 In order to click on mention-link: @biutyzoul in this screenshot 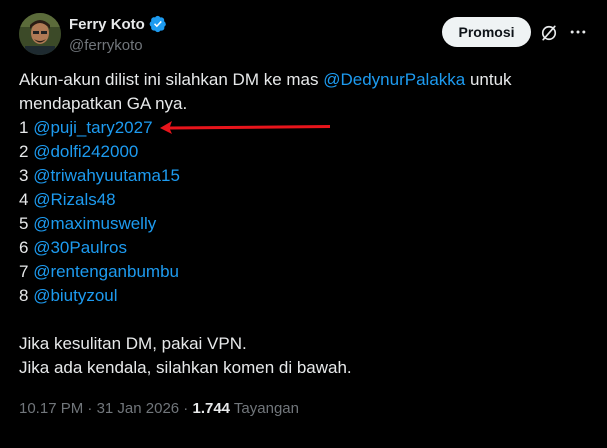, I will do `click(75, 295)`.